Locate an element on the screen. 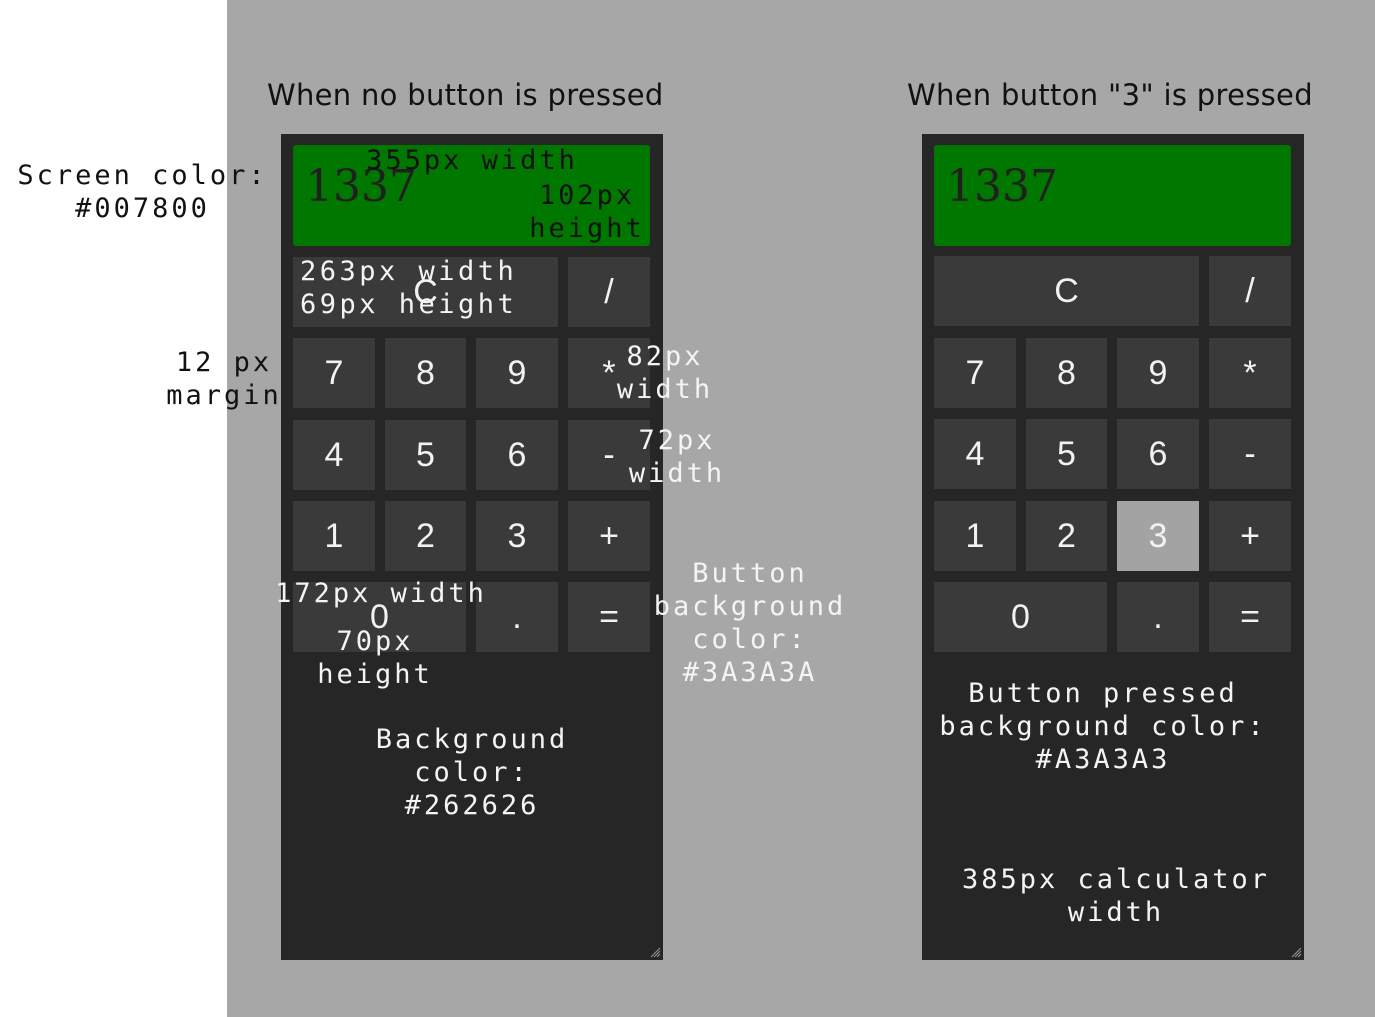 Image resolution: width=1375 pixels, height=1017 pixels. multiply-button: * is located at coordinates (1250, 373).